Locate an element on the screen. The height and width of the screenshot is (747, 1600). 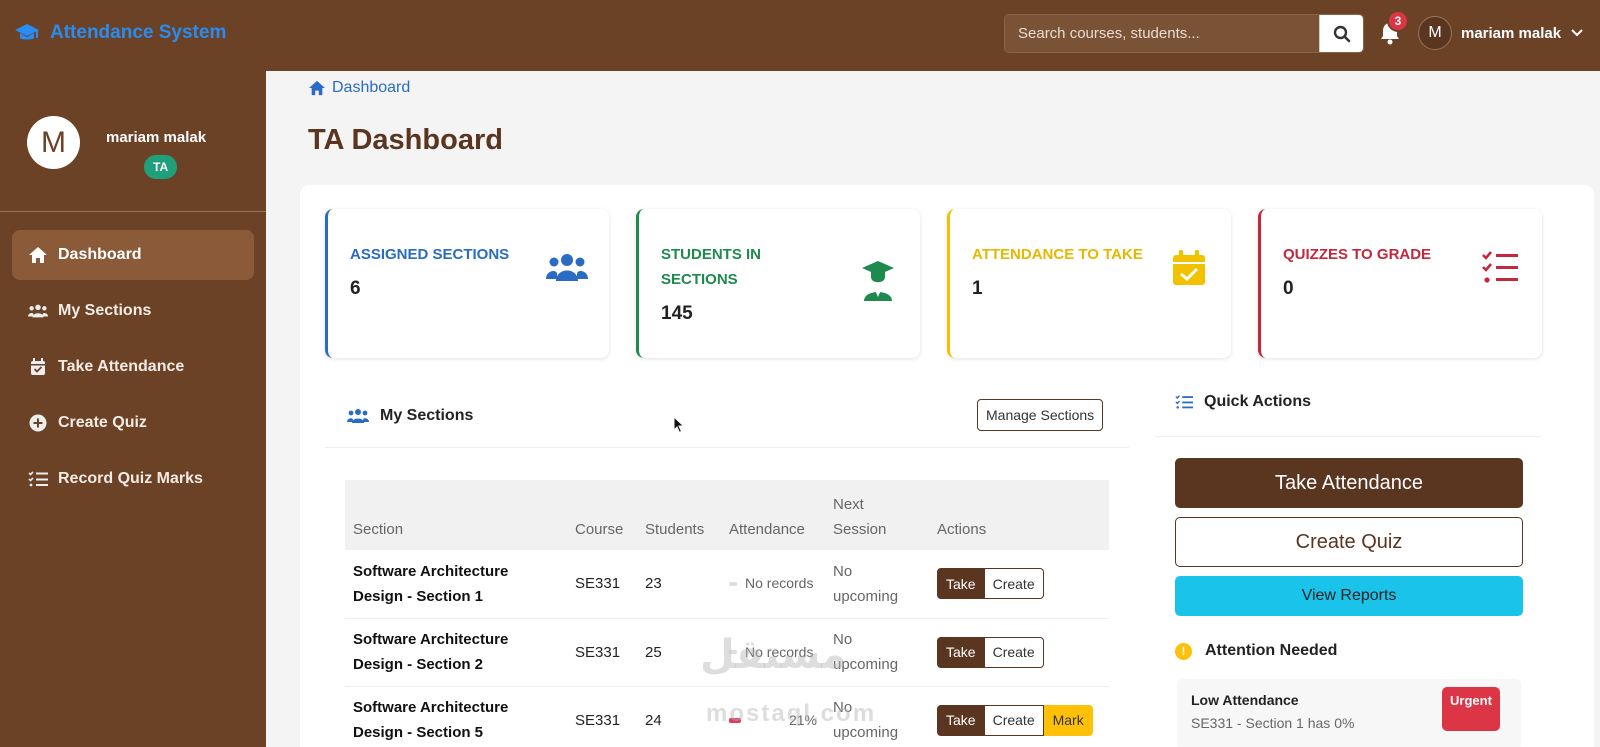
search-input is located at coordinates (1162, 33).